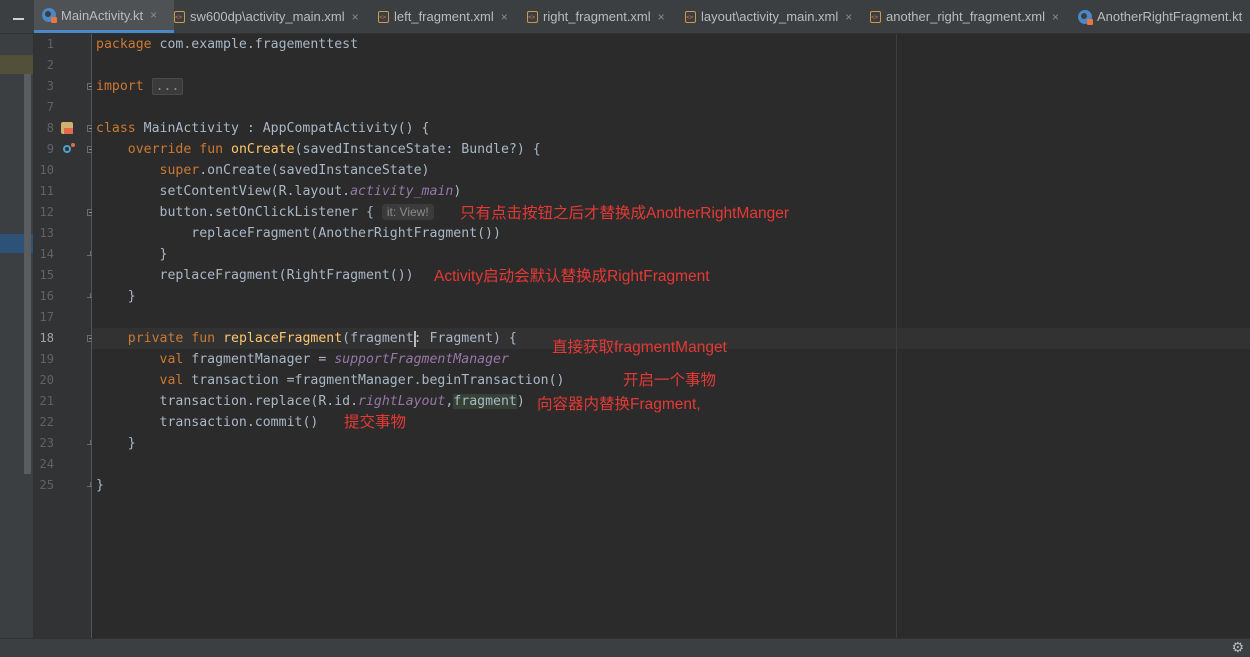 The height and width of the screenshot is (657, 1250). What do you see at coordinates (415, 339) in the screenshot?
I see `text-caret` at bounding box center [415, 339].